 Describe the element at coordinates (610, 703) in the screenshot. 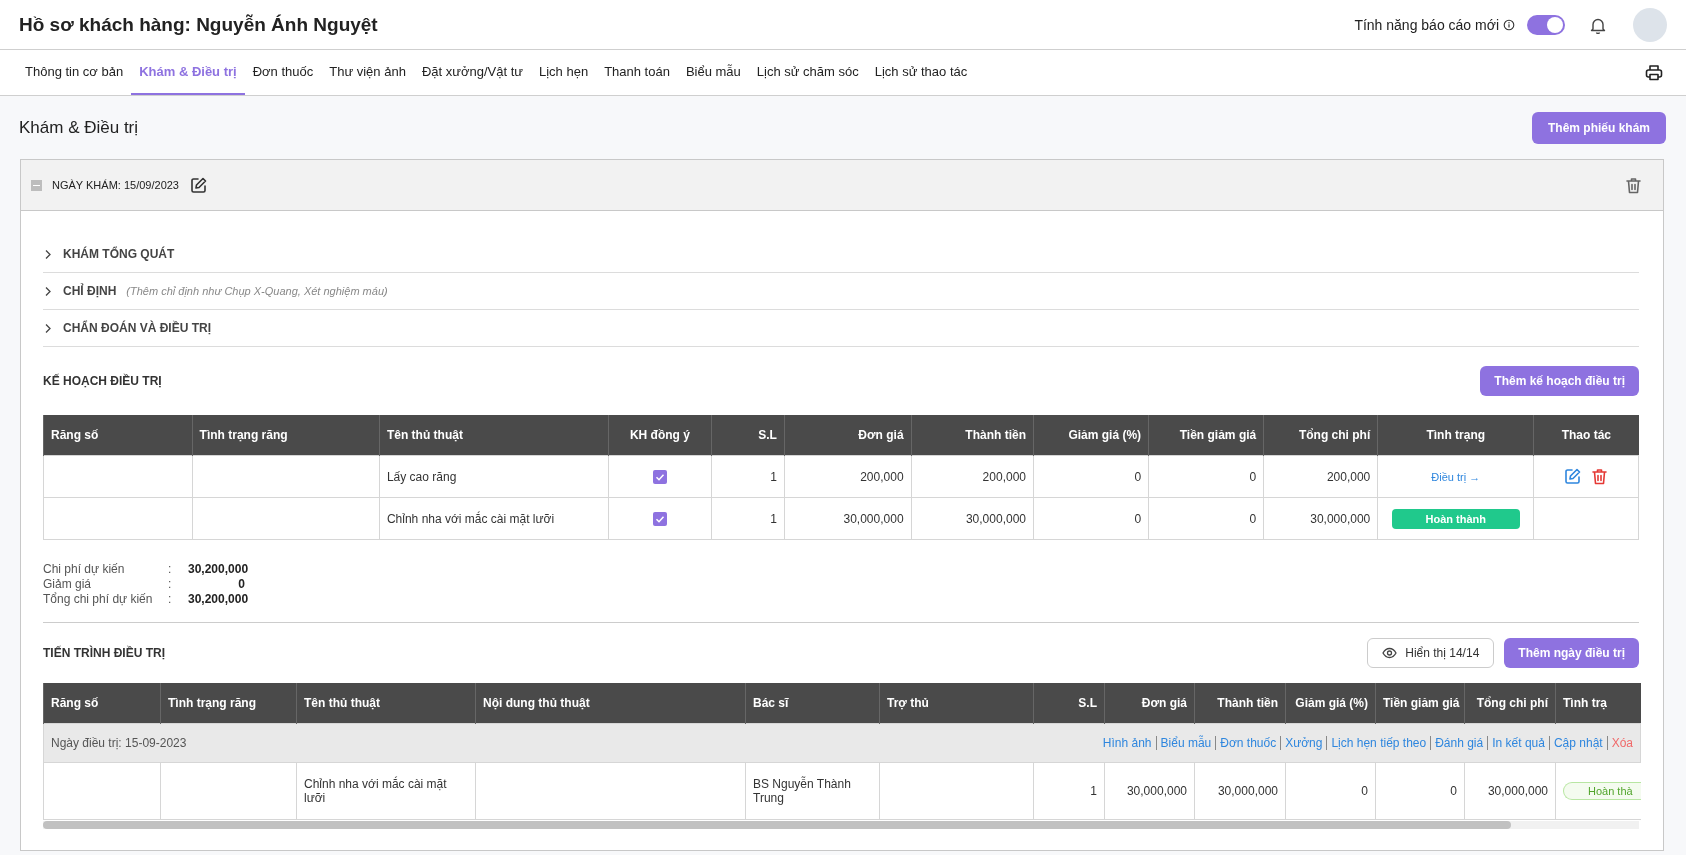

I see `column-header: Nội dung thủ thuật` at that location.